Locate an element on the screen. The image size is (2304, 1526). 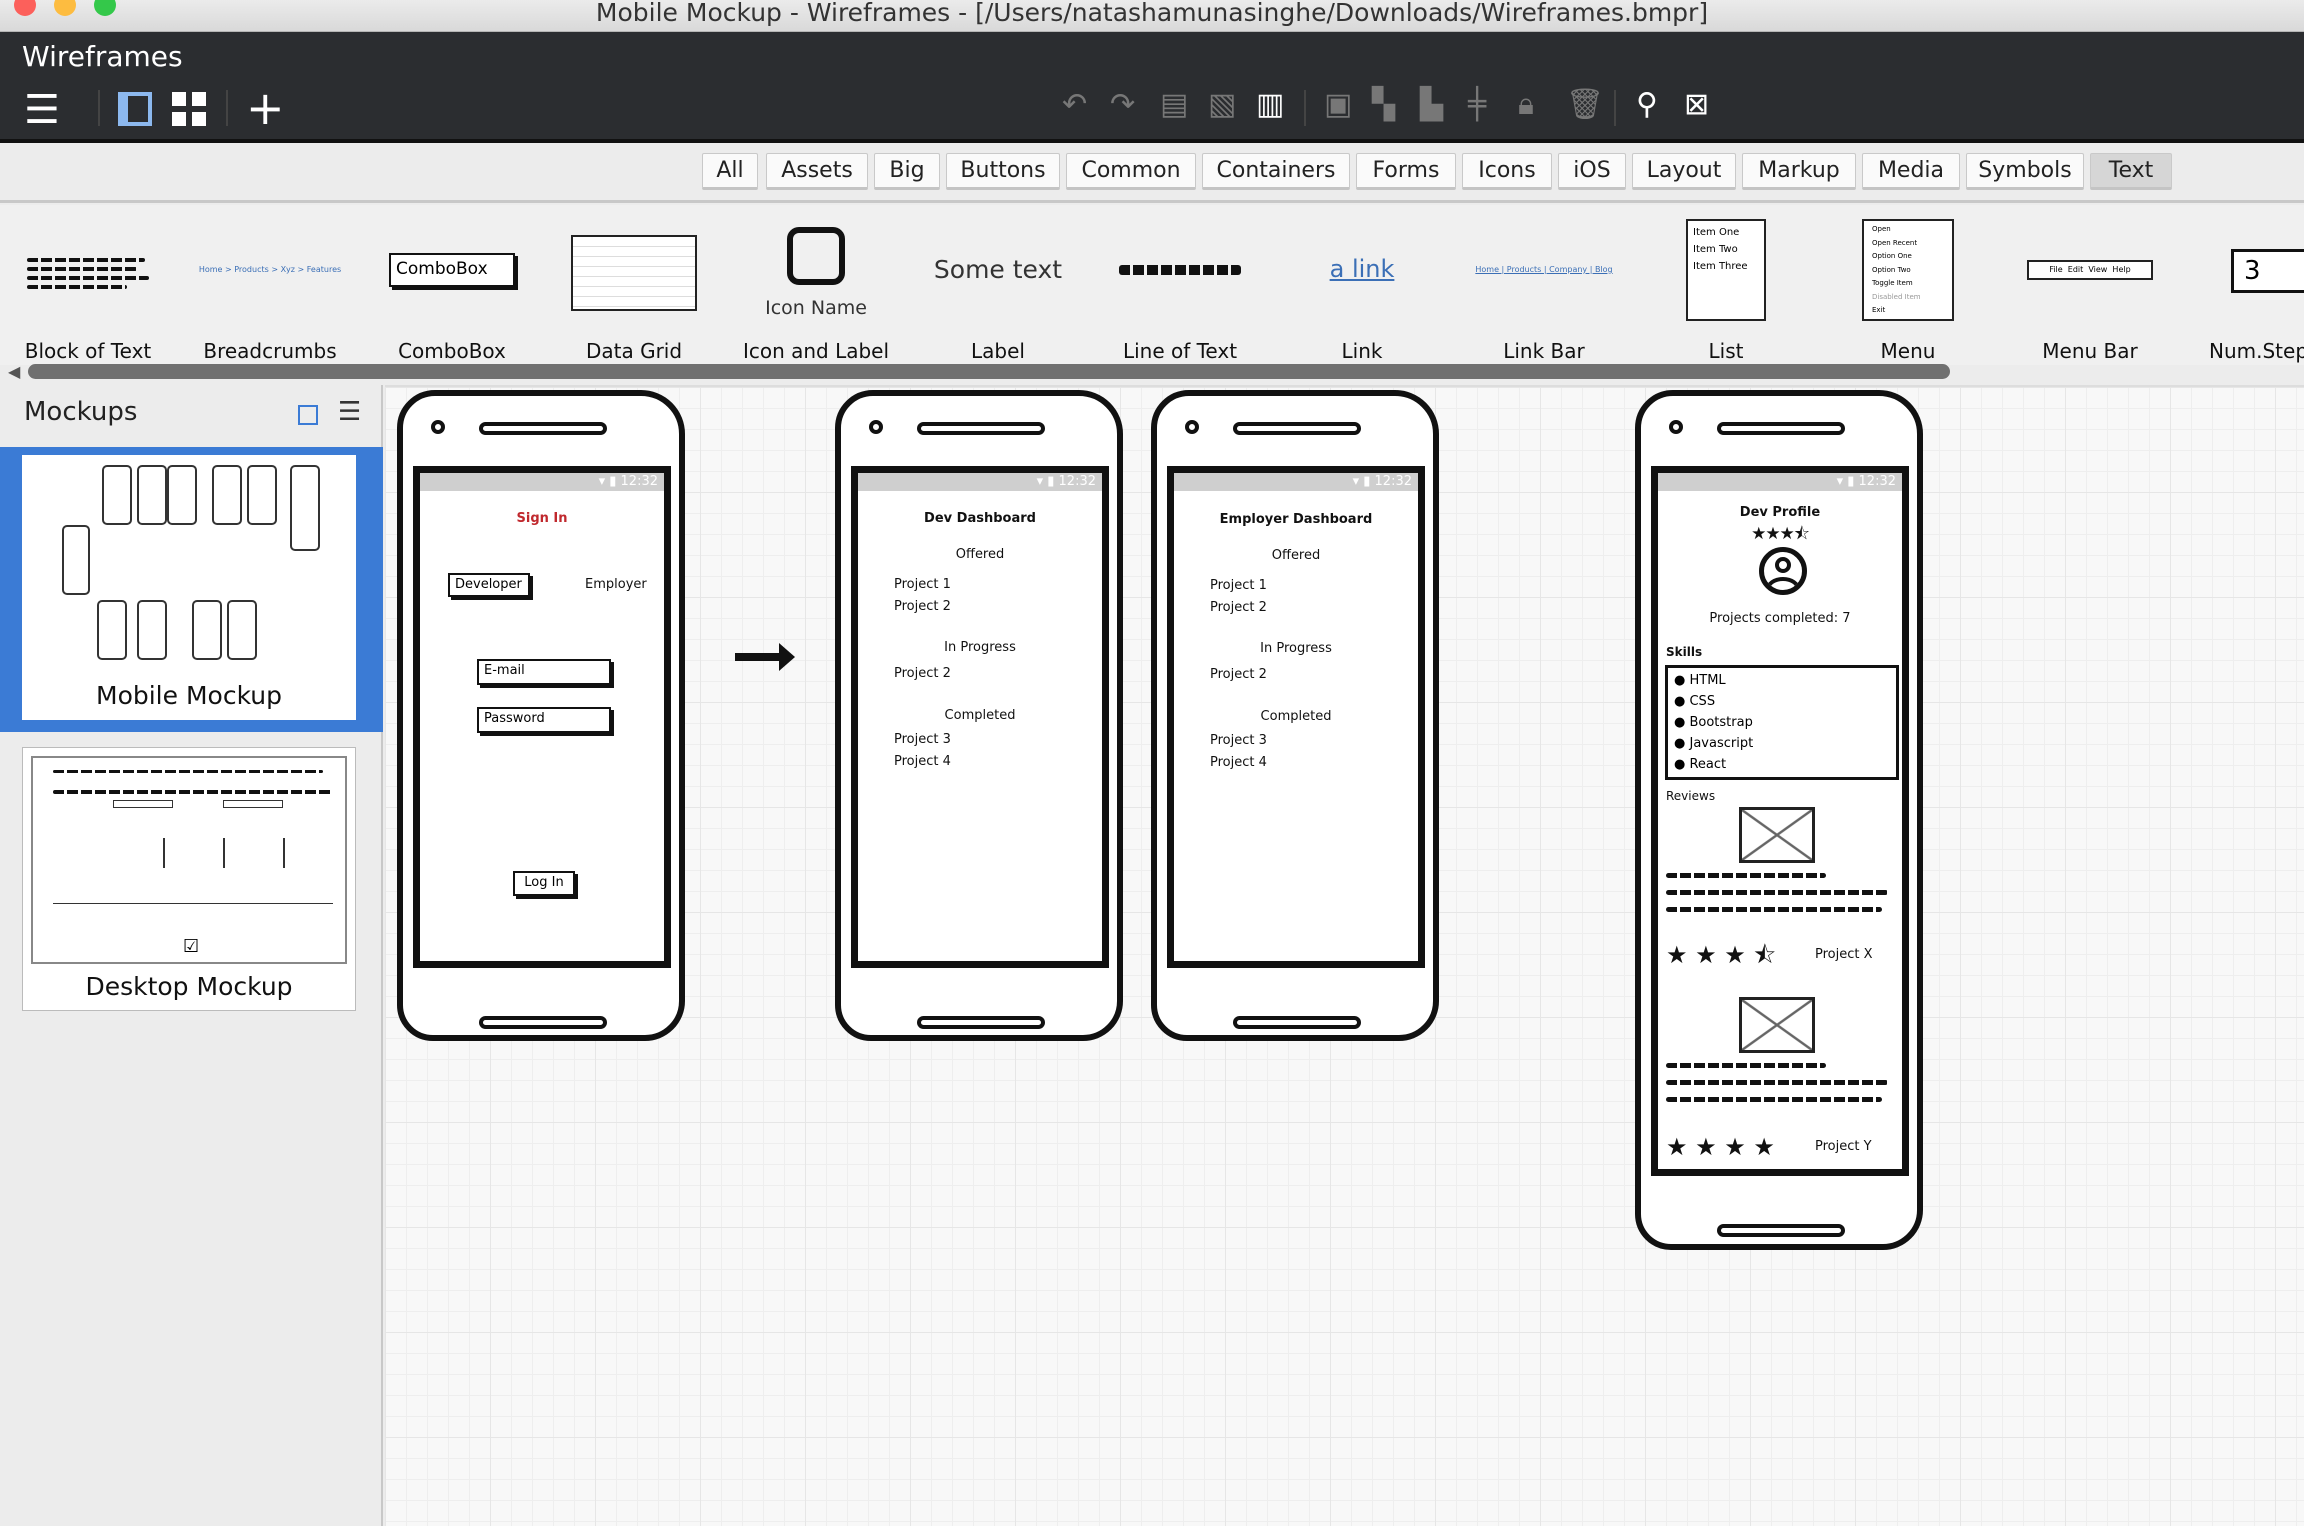
menu-icon: ☰ is located at coordinates (42, 110).